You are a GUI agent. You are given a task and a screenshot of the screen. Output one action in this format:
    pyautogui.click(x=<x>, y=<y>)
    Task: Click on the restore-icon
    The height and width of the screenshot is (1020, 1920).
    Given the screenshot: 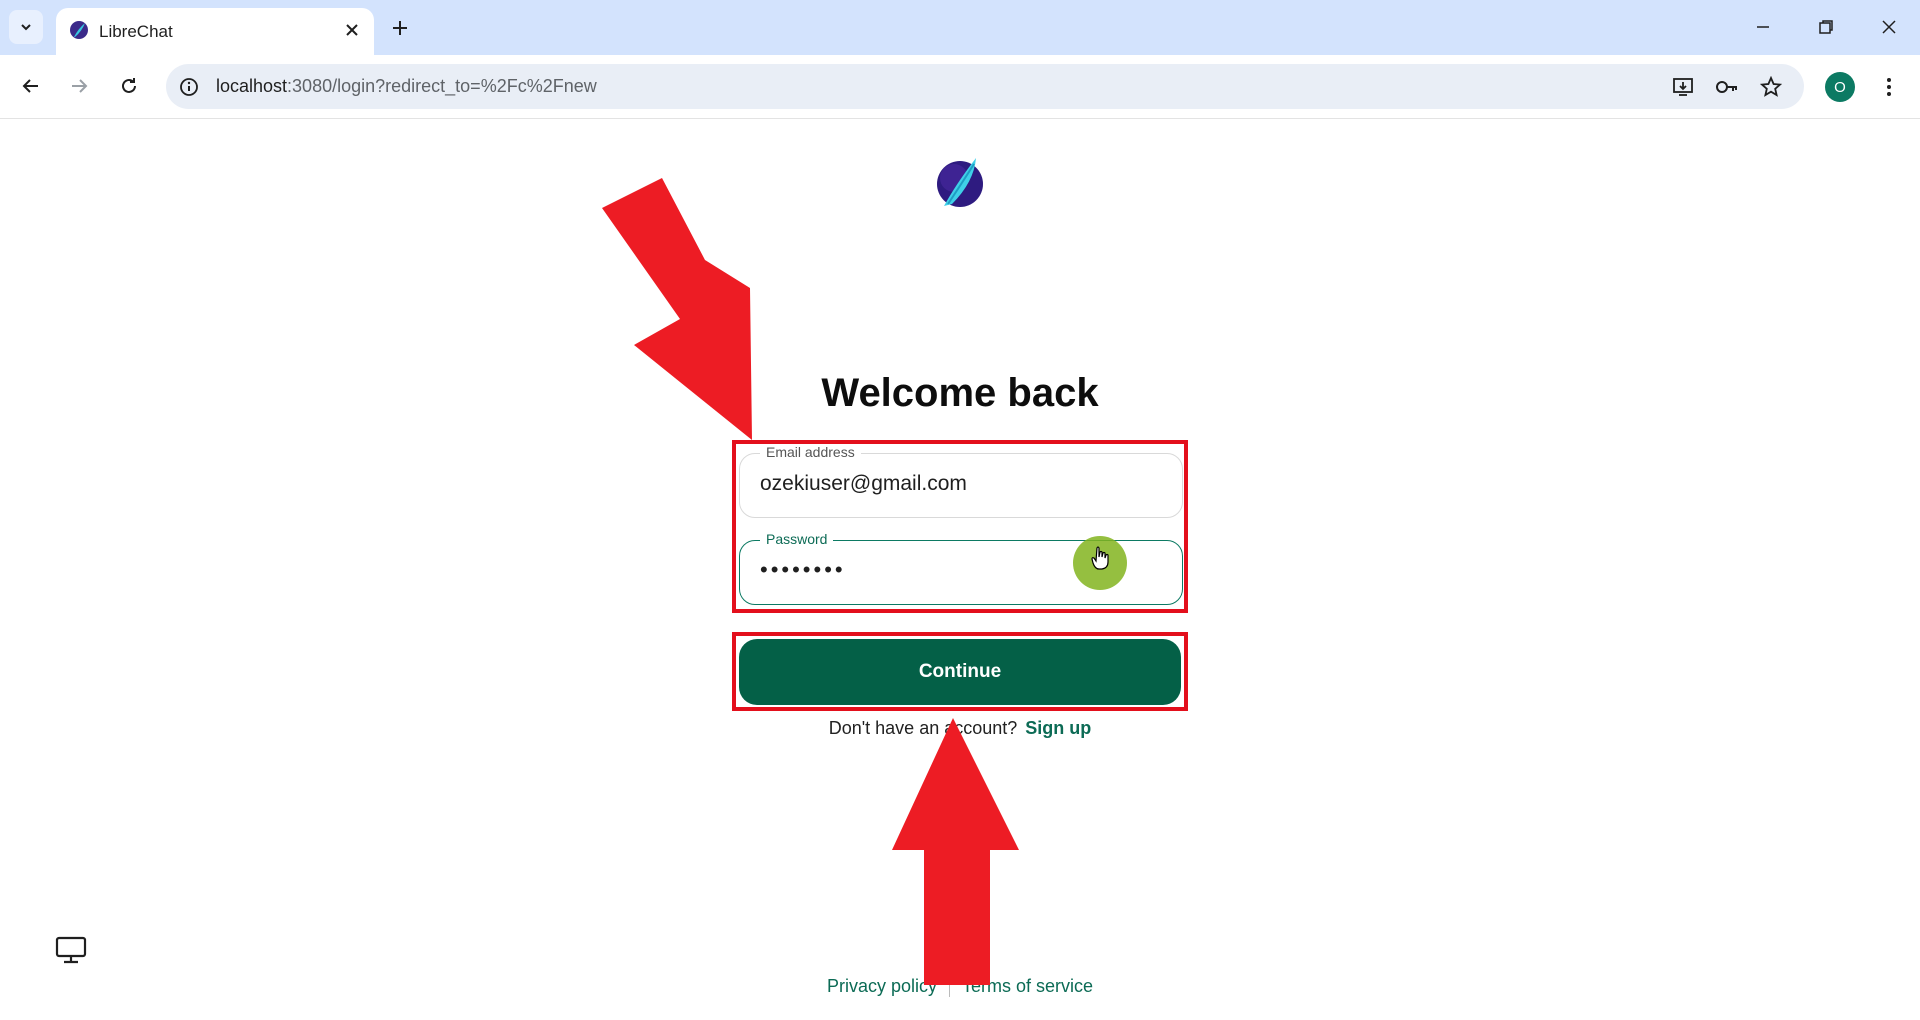 What is the action you would take?
    pyautogui.click(x=1826, y=27)
    